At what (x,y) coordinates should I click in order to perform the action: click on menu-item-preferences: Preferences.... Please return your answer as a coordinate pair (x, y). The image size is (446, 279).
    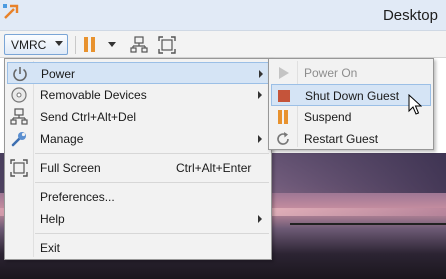
    Looking at the image, I should click on (138, 197).